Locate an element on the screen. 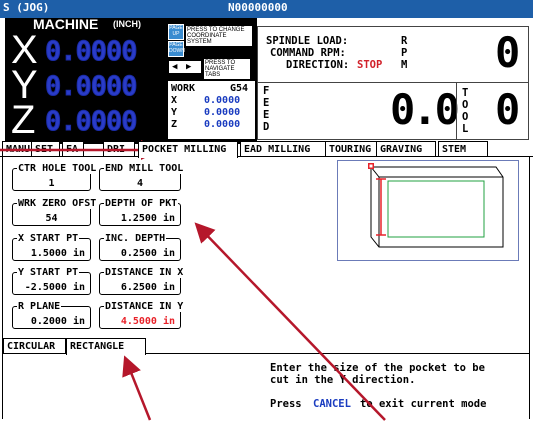 The width and height of the screenshot is (533, 421). arrow-to-rectangle-tab is located at coordinates (137, 388).